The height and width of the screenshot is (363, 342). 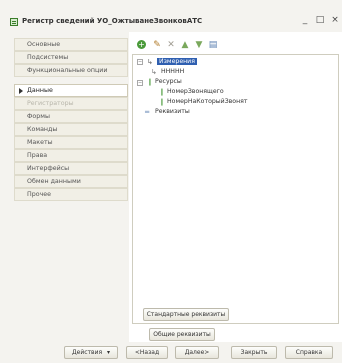 What do you see at coordinates (195, 92) in the screenshot?
I see `tree-node-resource-caller: НомерЗвонящего` at bounding box center [195, 92].